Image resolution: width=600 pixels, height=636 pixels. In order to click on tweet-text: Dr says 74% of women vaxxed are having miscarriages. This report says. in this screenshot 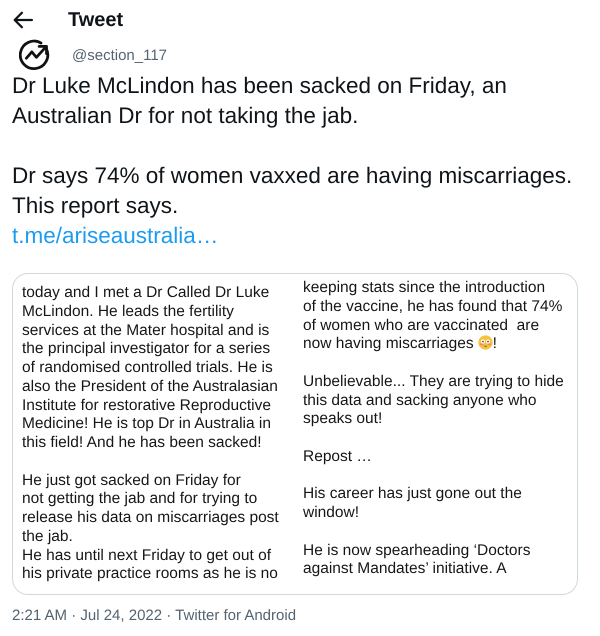, I will do `click(293, 191)`.